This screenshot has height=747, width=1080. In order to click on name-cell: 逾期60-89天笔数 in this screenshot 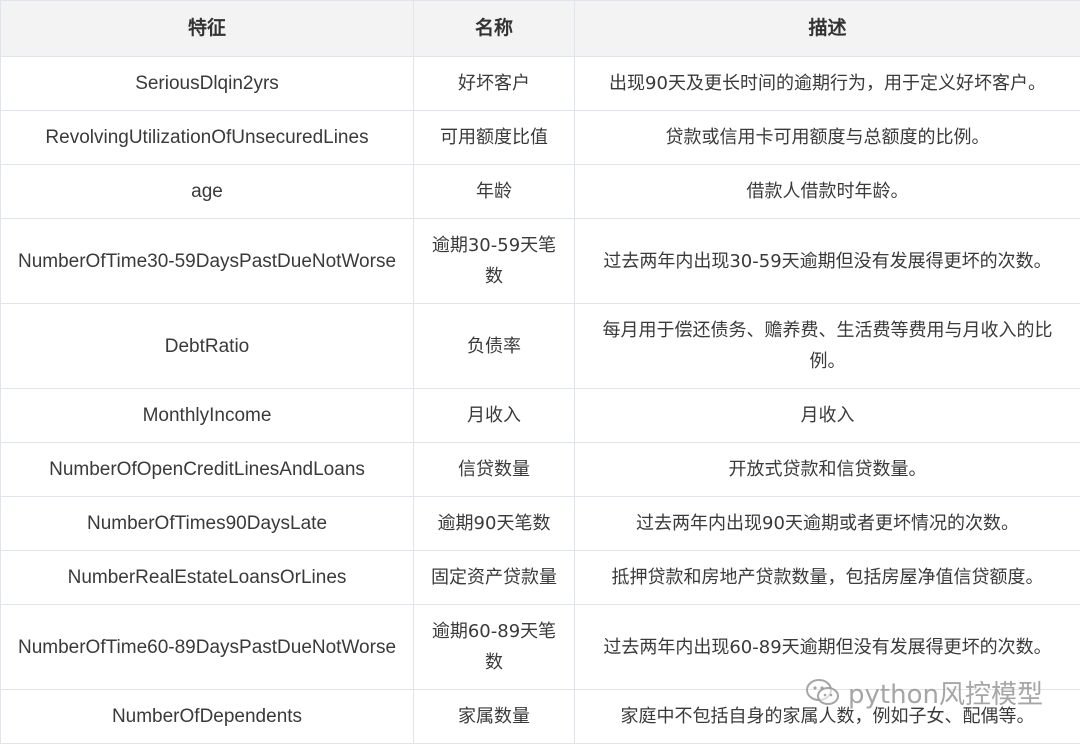, I will do `click(494, 647)`.